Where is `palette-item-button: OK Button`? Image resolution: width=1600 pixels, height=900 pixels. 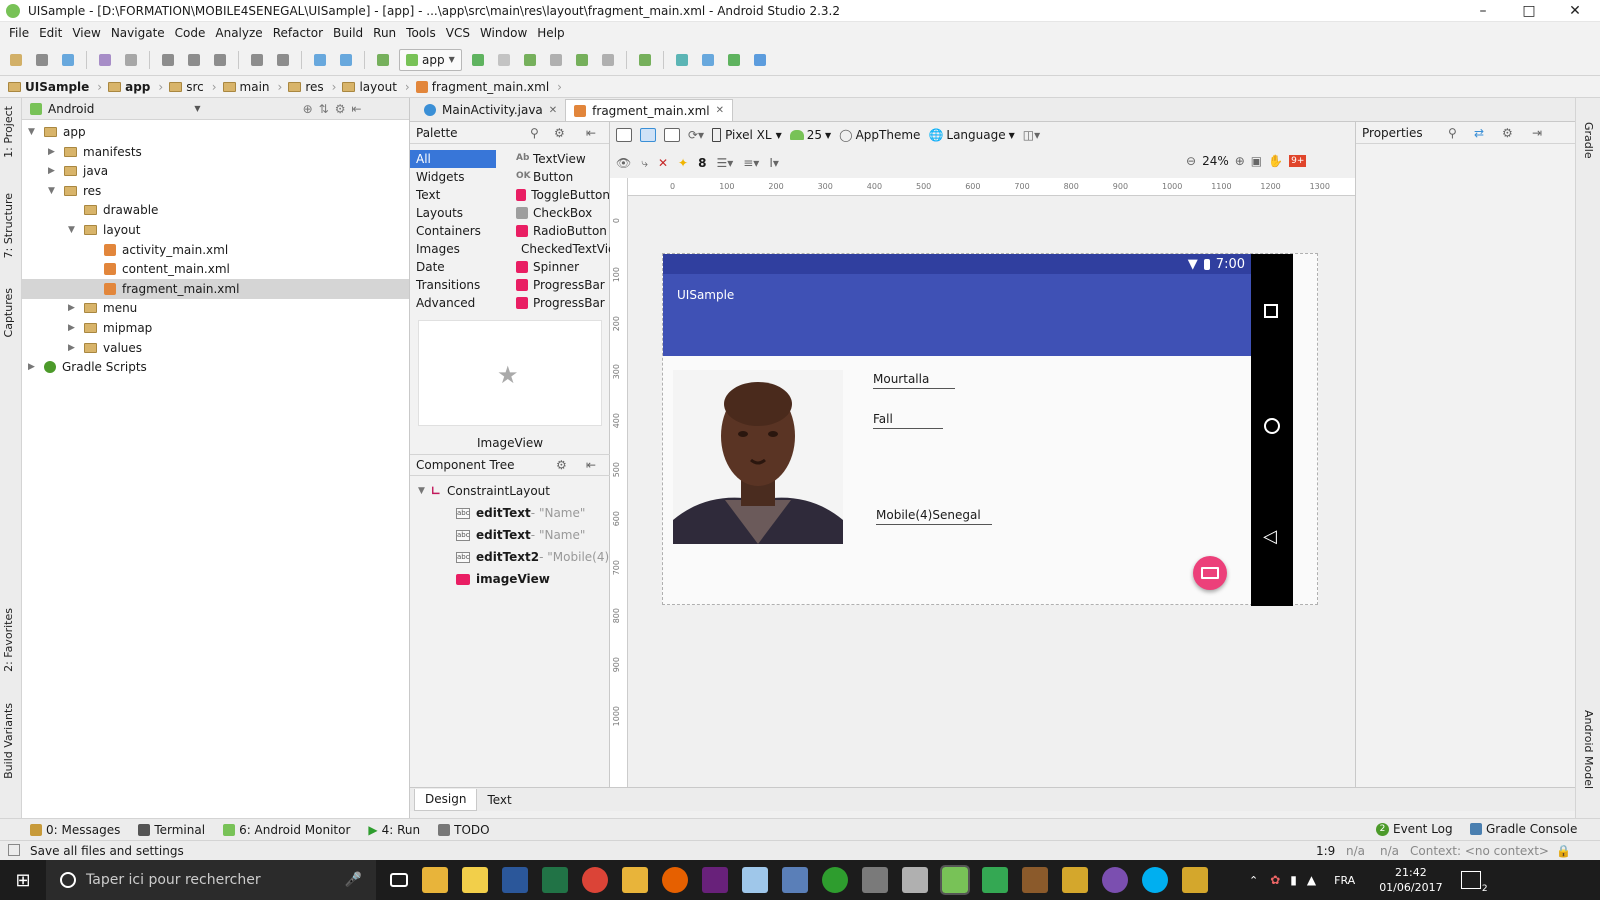
palette-item-button: OK Button is located at coordinates (560, 177).